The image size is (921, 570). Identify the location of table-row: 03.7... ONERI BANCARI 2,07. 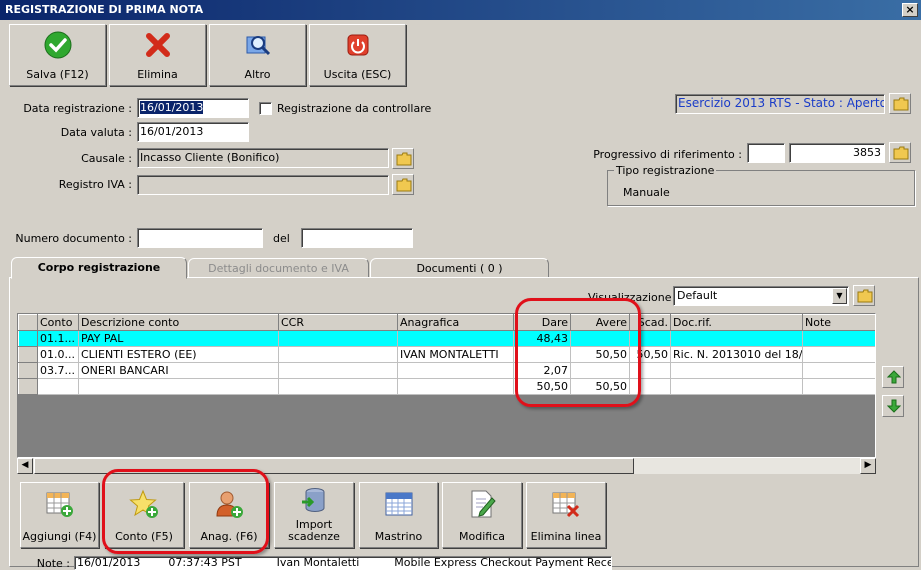
(446, 370).